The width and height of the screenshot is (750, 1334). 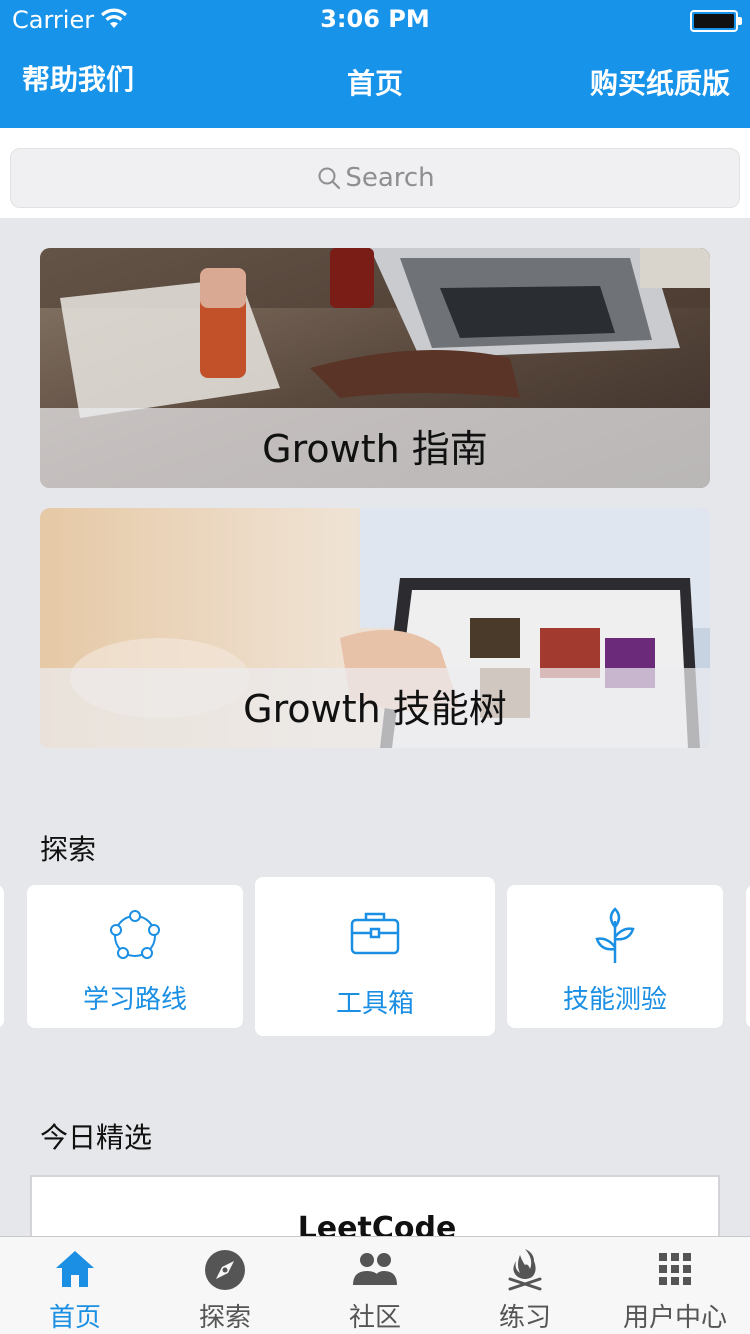 What do you see at coordinates (390, 178) in the screenshot?
I see `search-placeholder: Search` at bounding box center [390, 178].